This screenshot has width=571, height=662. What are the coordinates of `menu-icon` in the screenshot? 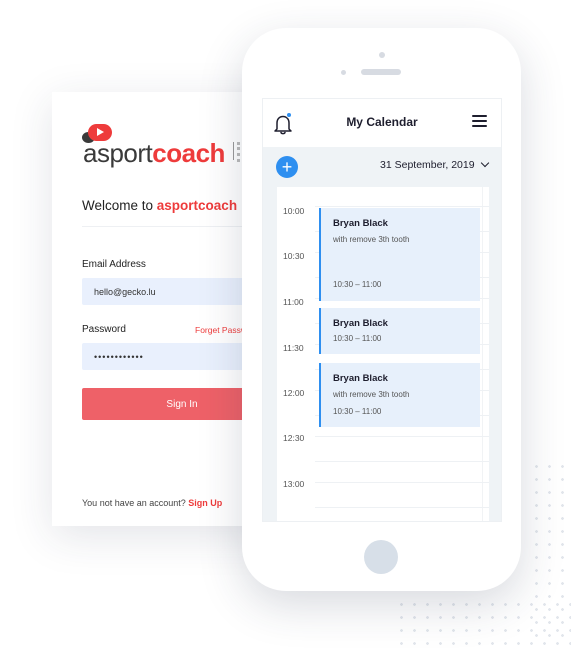 It's located at (480, 122).